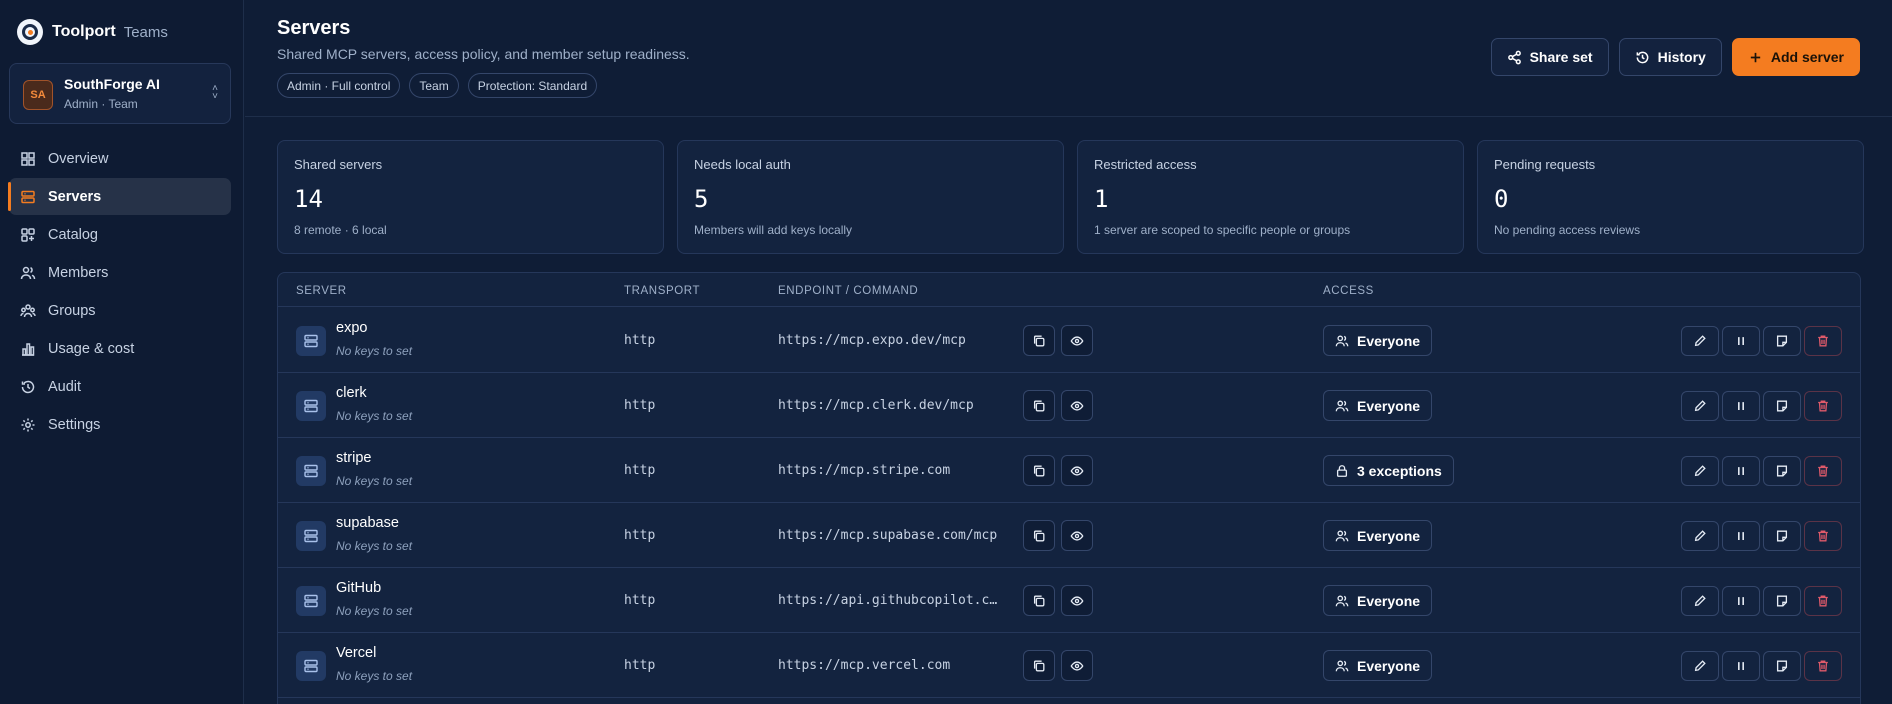  Describe the element at coordinates (848, 291) in the screenshot. I see `column-header-endpoint: ENDPOINT / COMMAND` at that location.